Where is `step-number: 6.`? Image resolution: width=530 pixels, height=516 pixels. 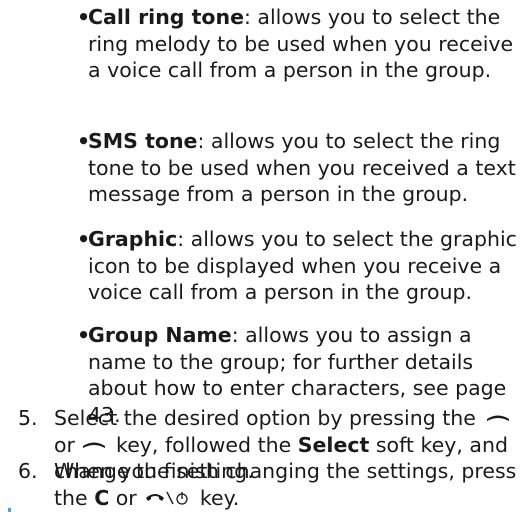 step-number: 6. is located at coordinates (28, 471).